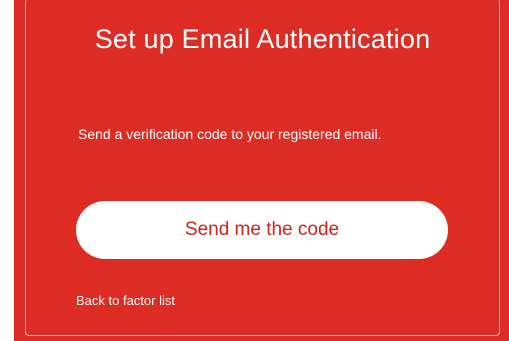 This screenshot has width=509, height=341. What do you see at coordinates (262, 230) in the screenshot?
I see `send-code-button: Send me the code` at bounding box center [262, 230].